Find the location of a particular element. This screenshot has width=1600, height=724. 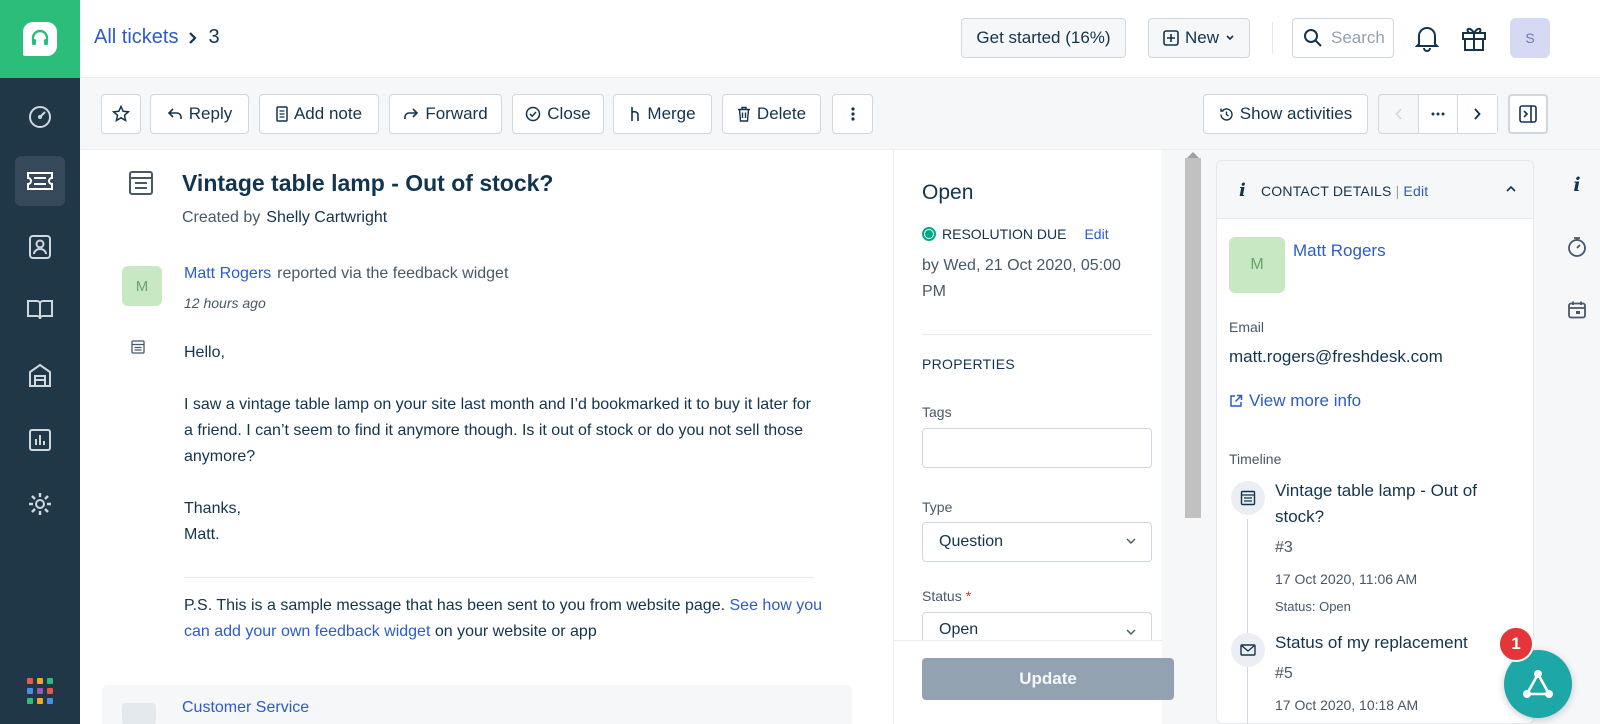

settings-gear-icon is located at coordinates (40, 504).